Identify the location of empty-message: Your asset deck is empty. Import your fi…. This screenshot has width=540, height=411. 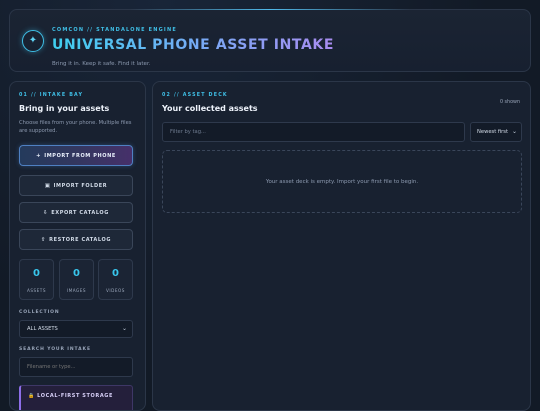
(342, 181).